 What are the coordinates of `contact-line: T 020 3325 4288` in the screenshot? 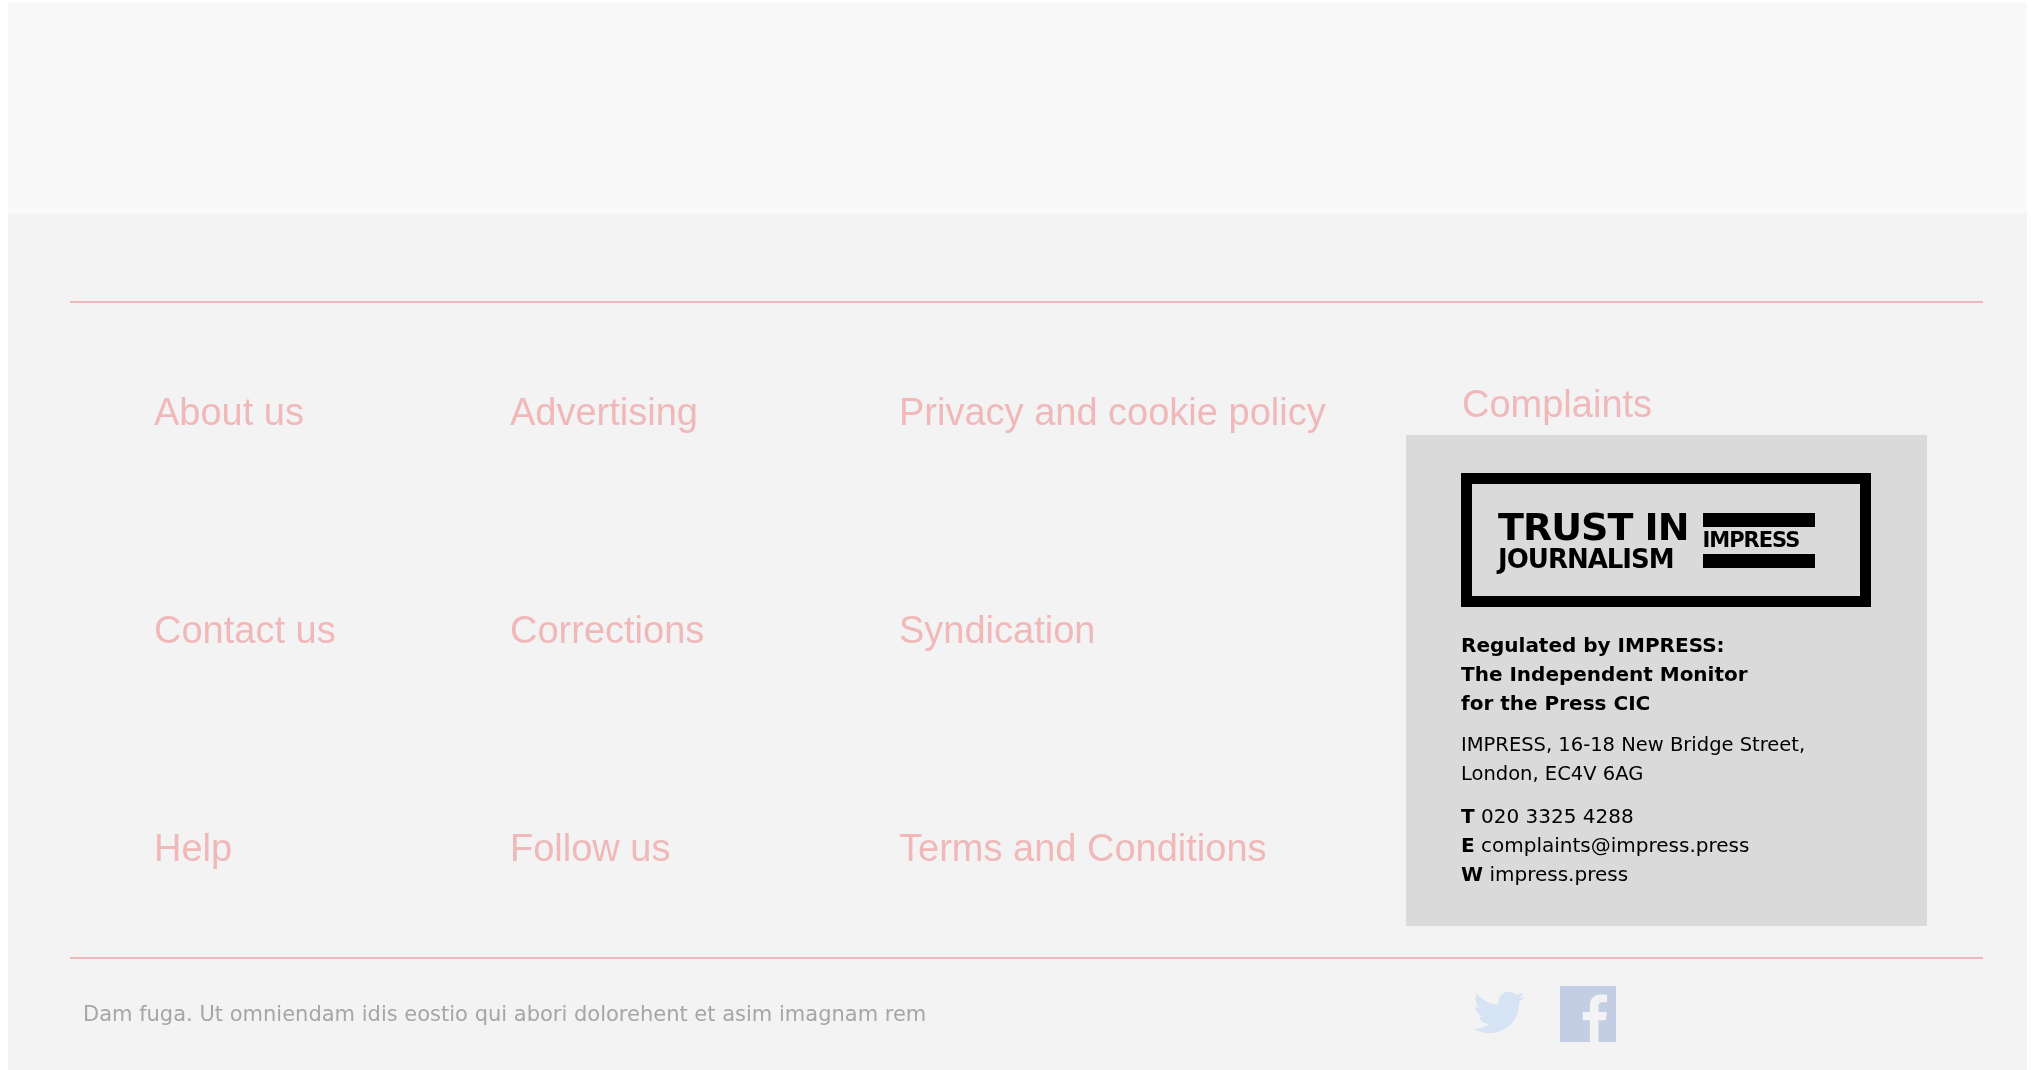 It's located at (1547, 816).